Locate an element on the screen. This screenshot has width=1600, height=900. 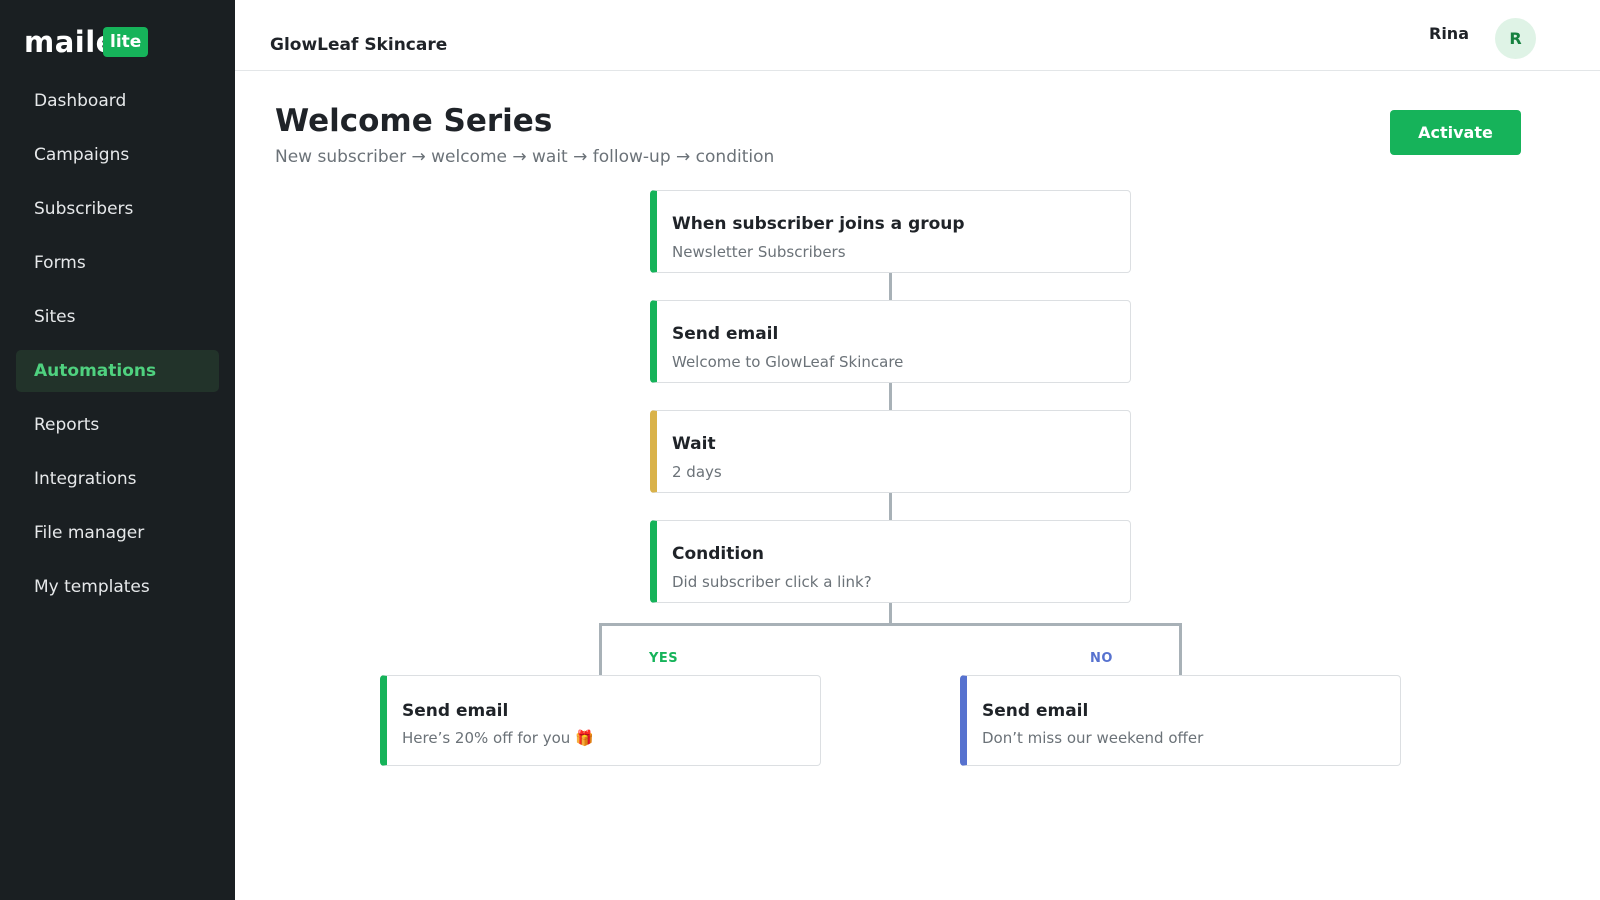
sidebar-item-forms: Forms is located at coordinates (117, 263).